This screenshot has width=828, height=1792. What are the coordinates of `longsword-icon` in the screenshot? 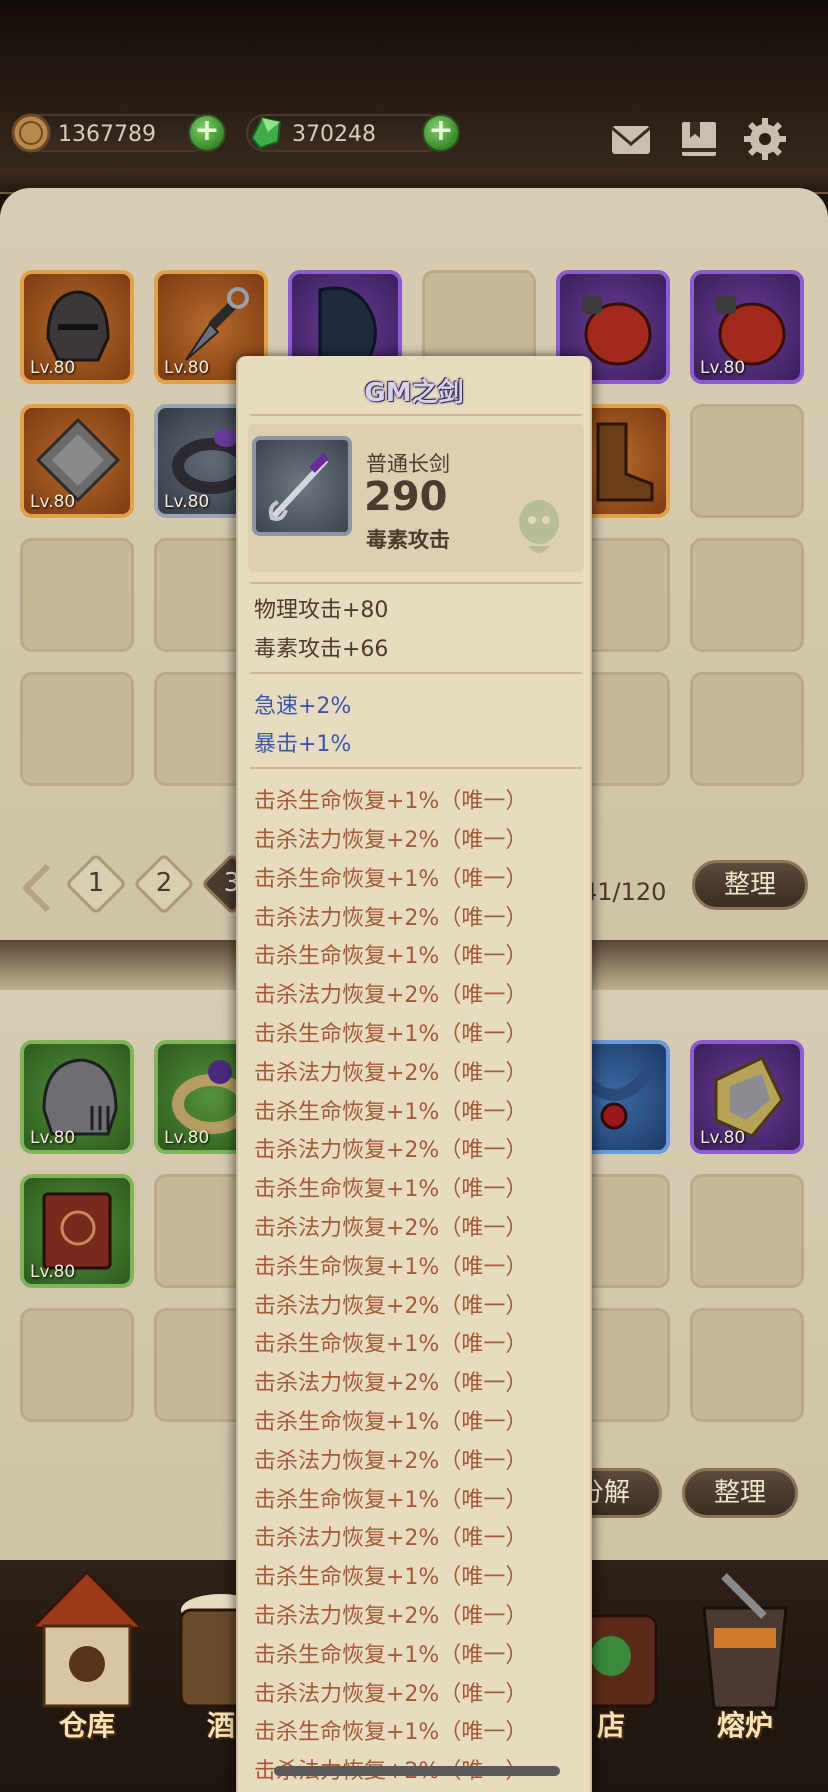 It's located at (298, 487).